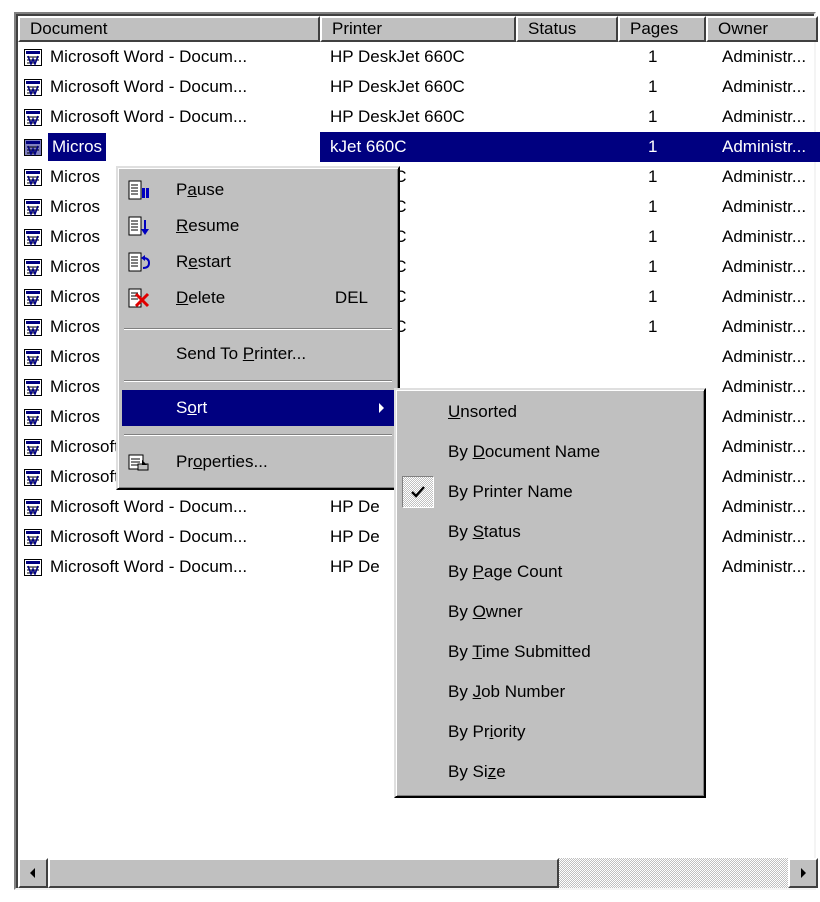 This screenshot has height=902, width=820. I want to click on scroll-right-button, so click(803, 873).